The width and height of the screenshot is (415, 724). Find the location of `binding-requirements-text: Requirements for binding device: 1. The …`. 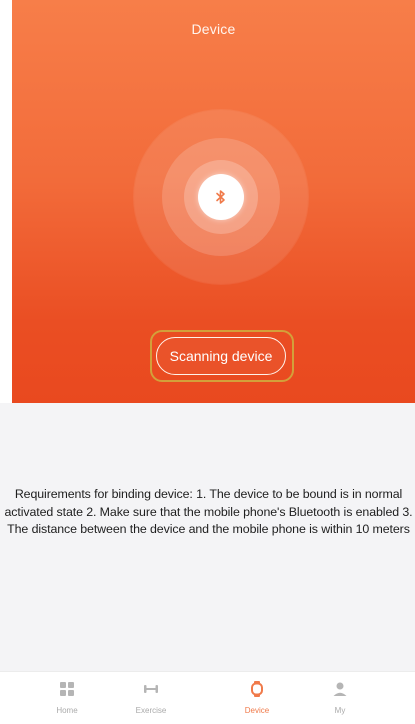

binding-requirements-text: Requirements for binding device: 1. The … is located at coordinates (208, 511).